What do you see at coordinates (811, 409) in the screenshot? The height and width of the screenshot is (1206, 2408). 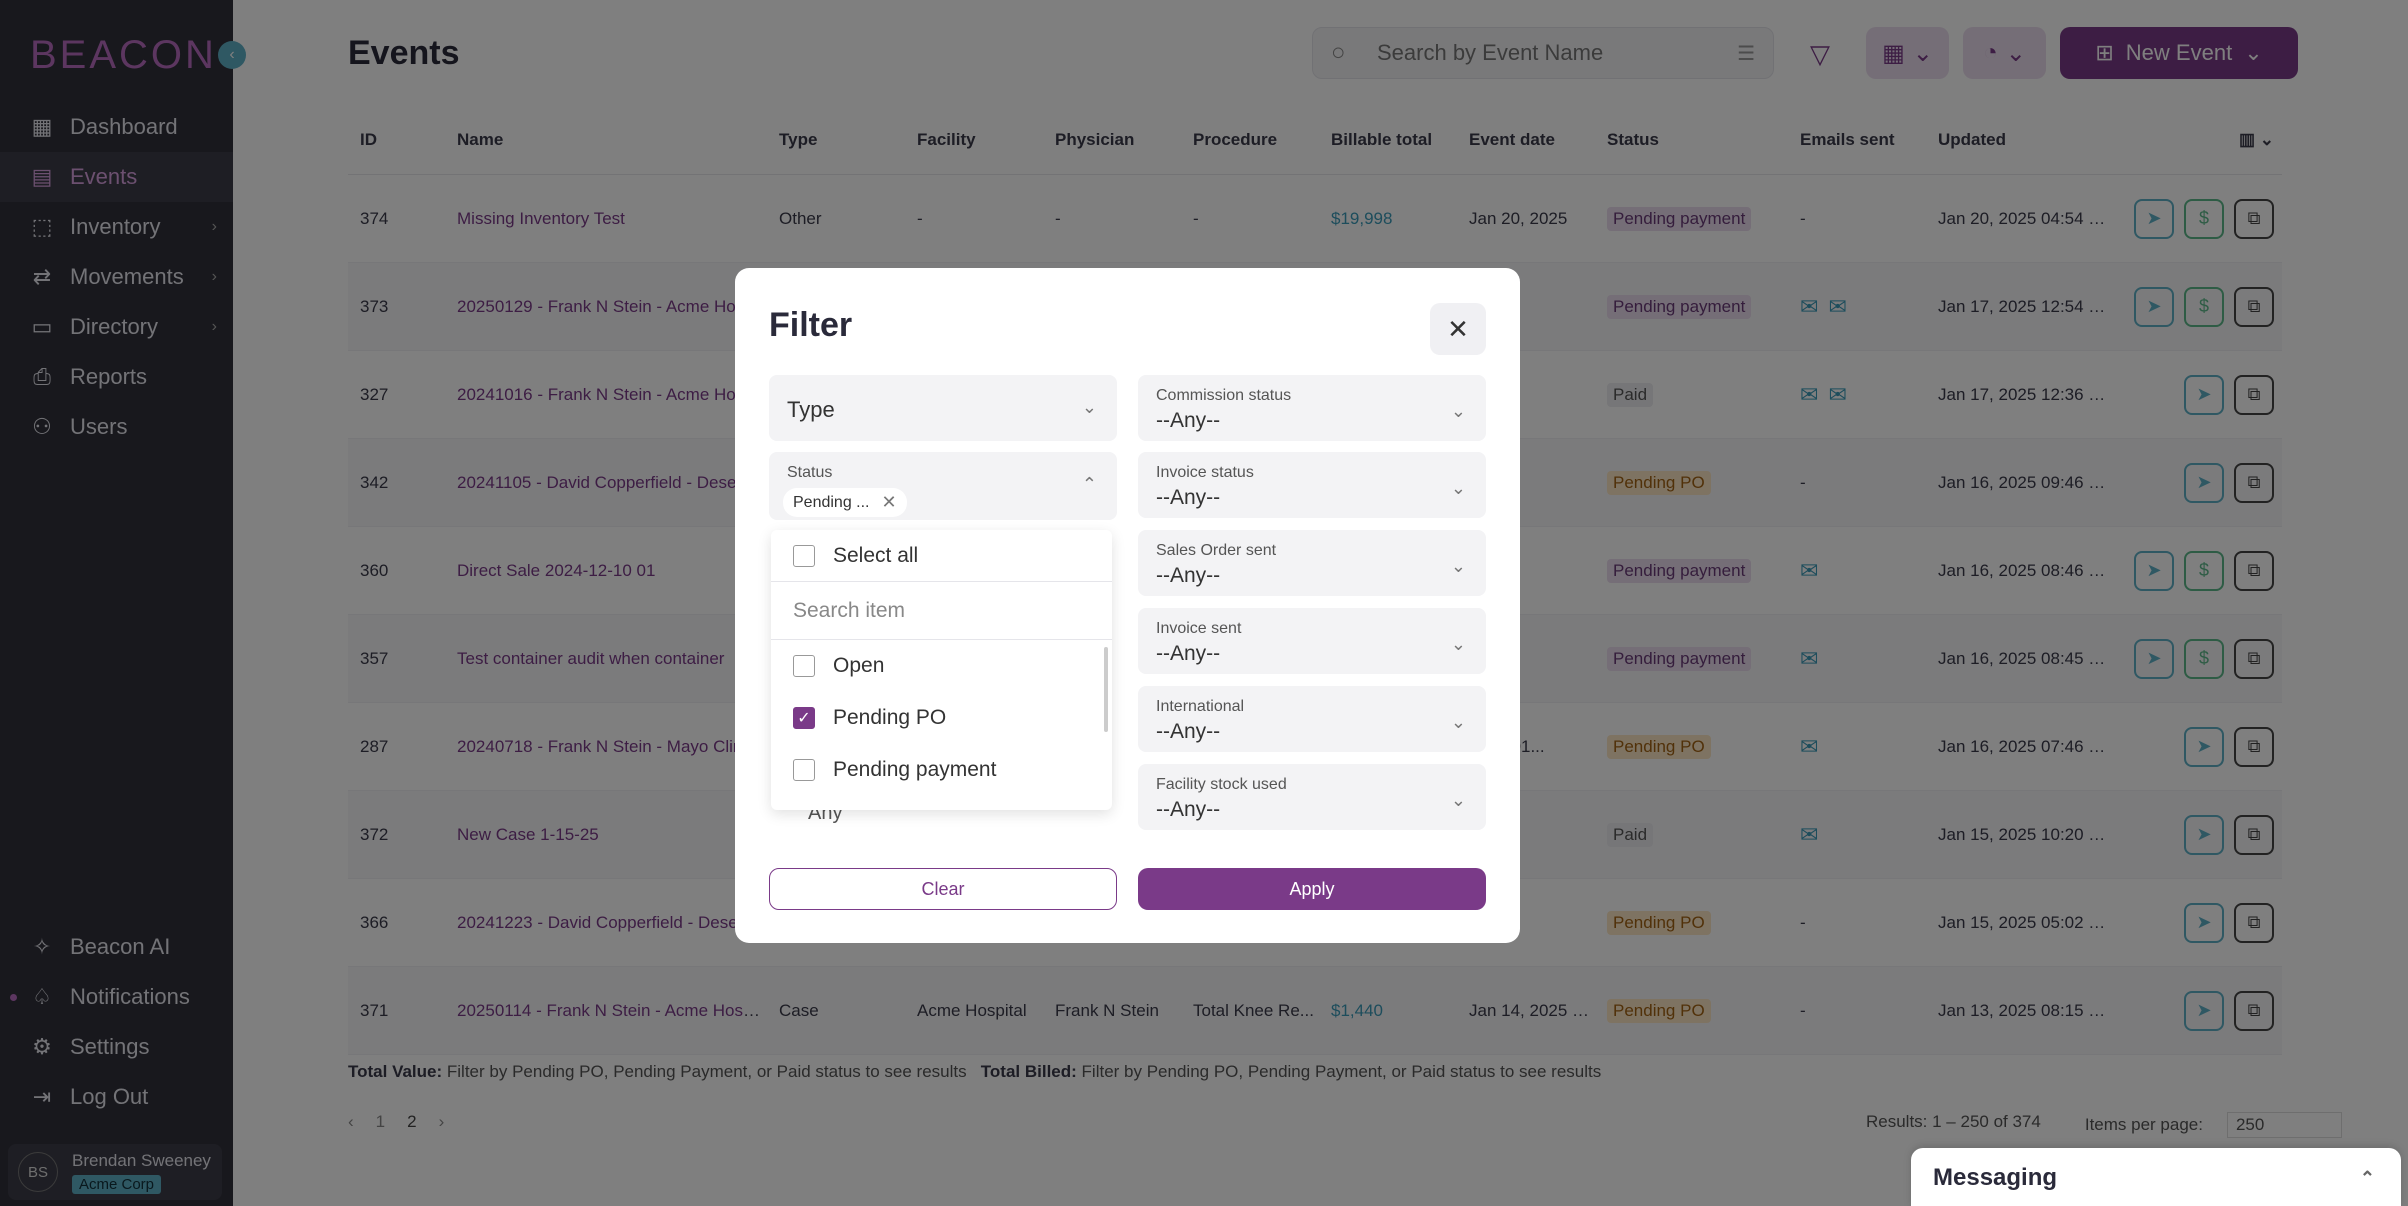 I see `type-label: Type` at bounding box center [811, 409].